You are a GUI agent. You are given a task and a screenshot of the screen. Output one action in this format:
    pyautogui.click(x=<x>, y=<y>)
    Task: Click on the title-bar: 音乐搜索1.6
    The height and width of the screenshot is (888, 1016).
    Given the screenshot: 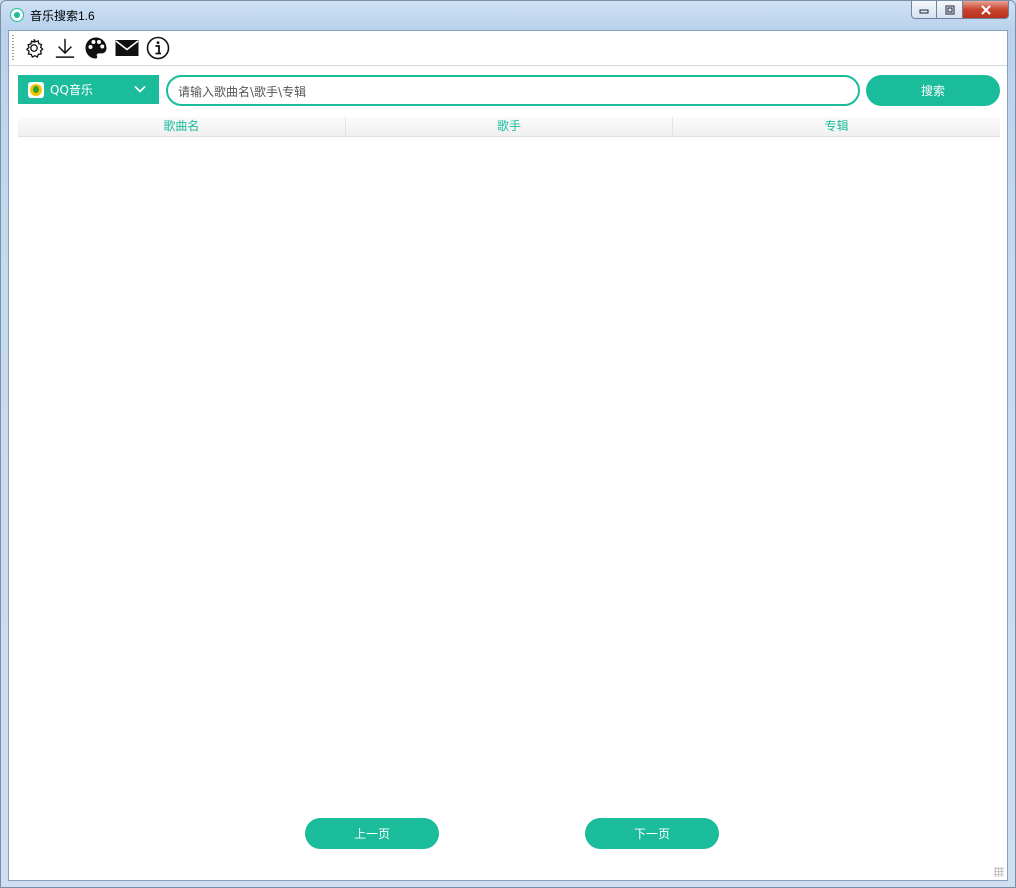 What is the action you would take?
    pyautogui.click(x=508, y=15)
    